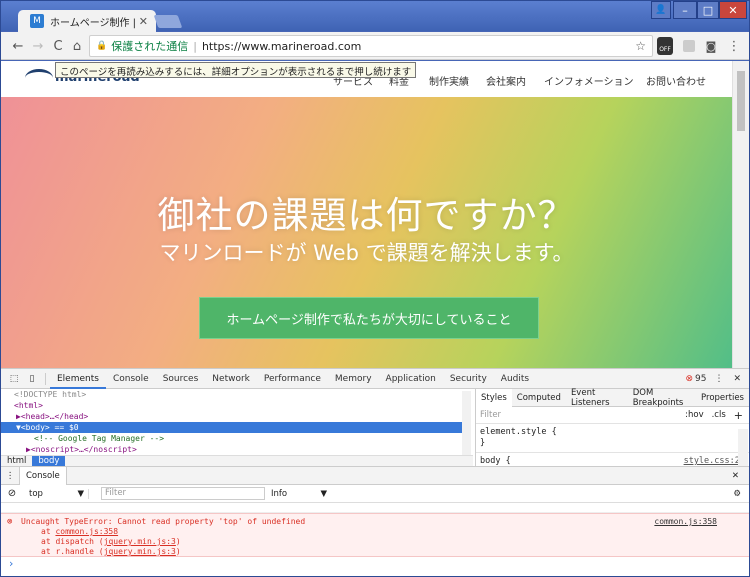 Image resolution: width=750 pixels, height=577 pixels. Describe the element at coordinates (231, 379) in the screenshot. I see `tab-network: Network` at that location.